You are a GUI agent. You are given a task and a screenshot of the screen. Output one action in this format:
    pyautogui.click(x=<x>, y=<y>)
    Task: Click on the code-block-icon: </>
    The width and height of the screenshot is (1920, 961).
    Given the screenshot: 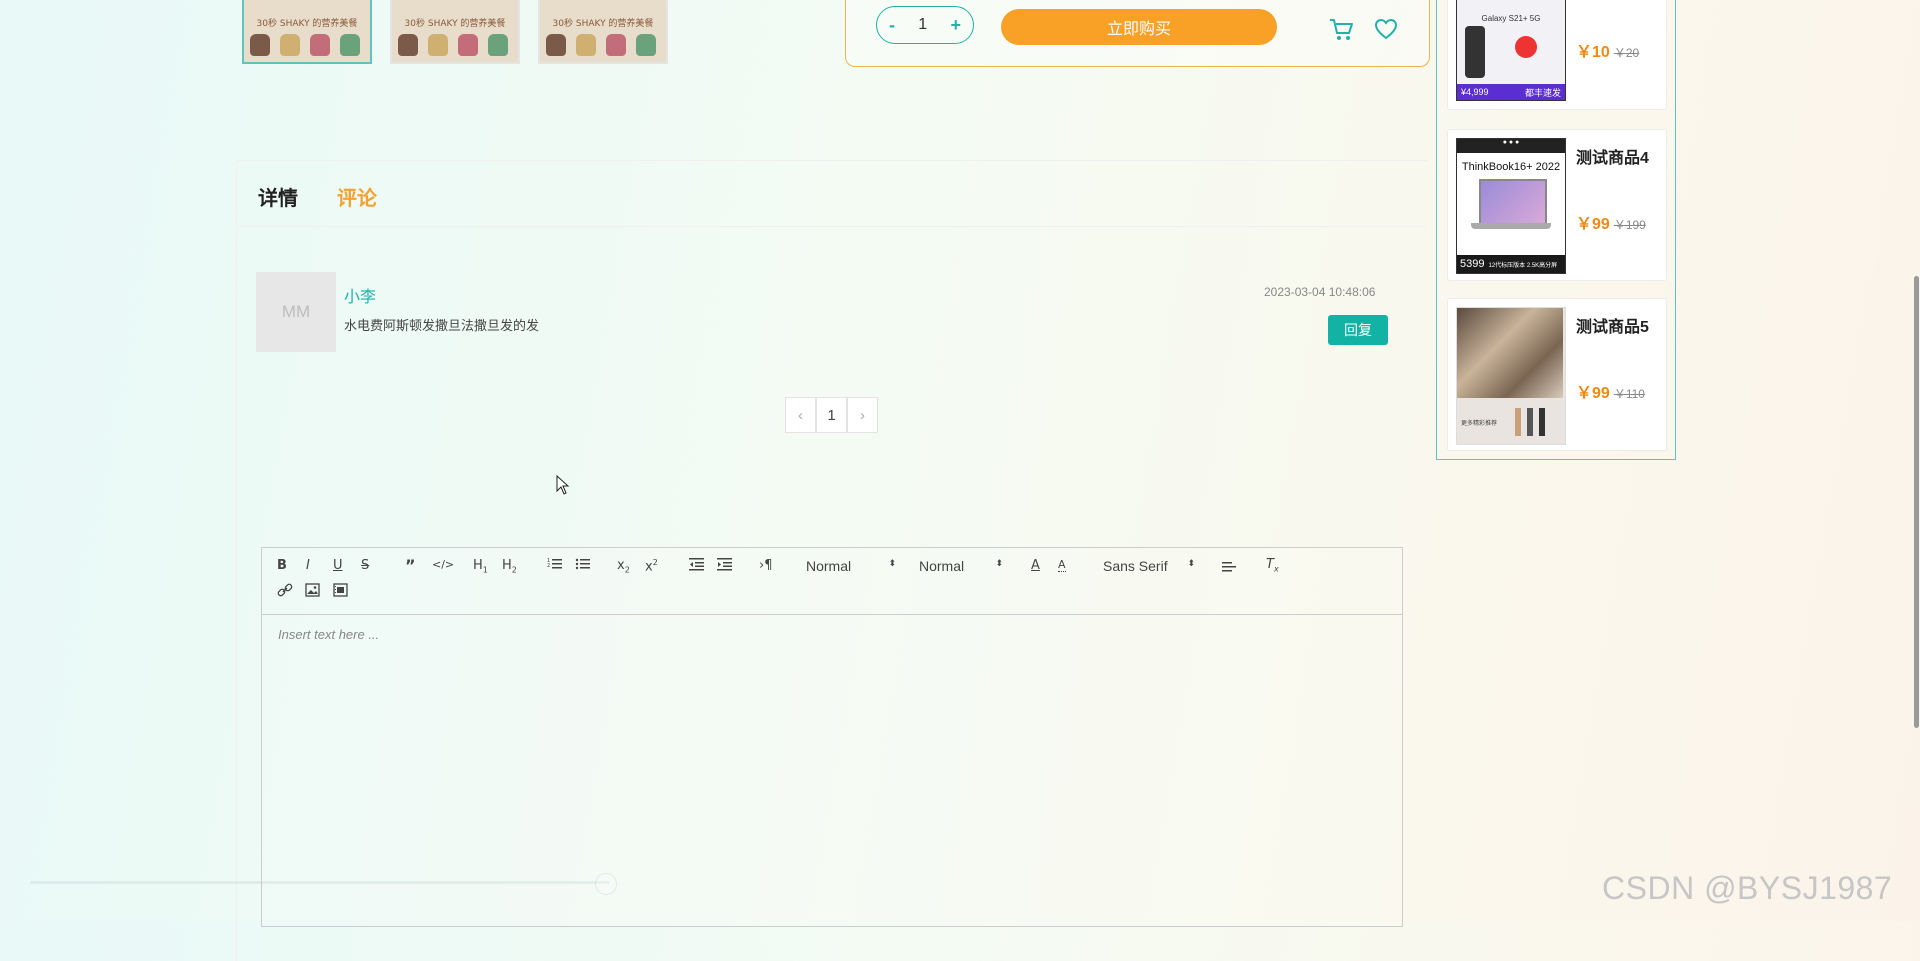 What is the action you would take?
    pyautogui.click(x=443, y=564)
    